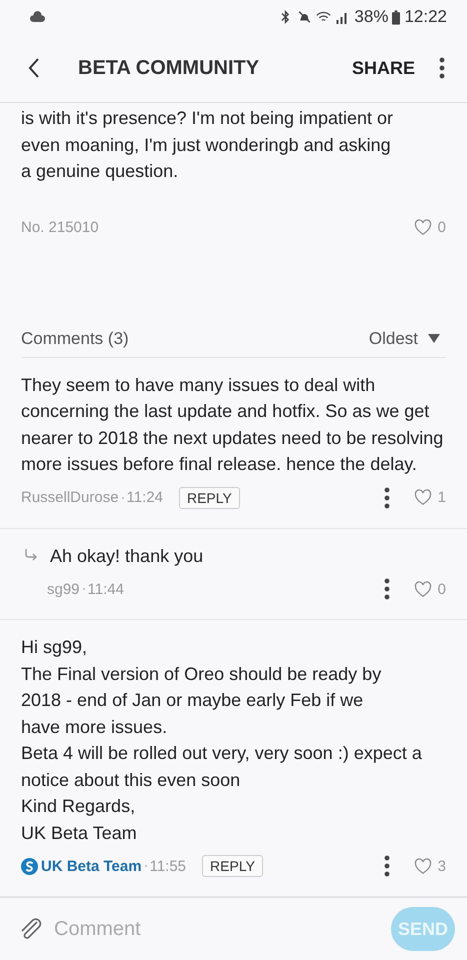  I want to click on comment-text: 2018 - end of Jan or maybe early Feb if we, so click(192, 700).